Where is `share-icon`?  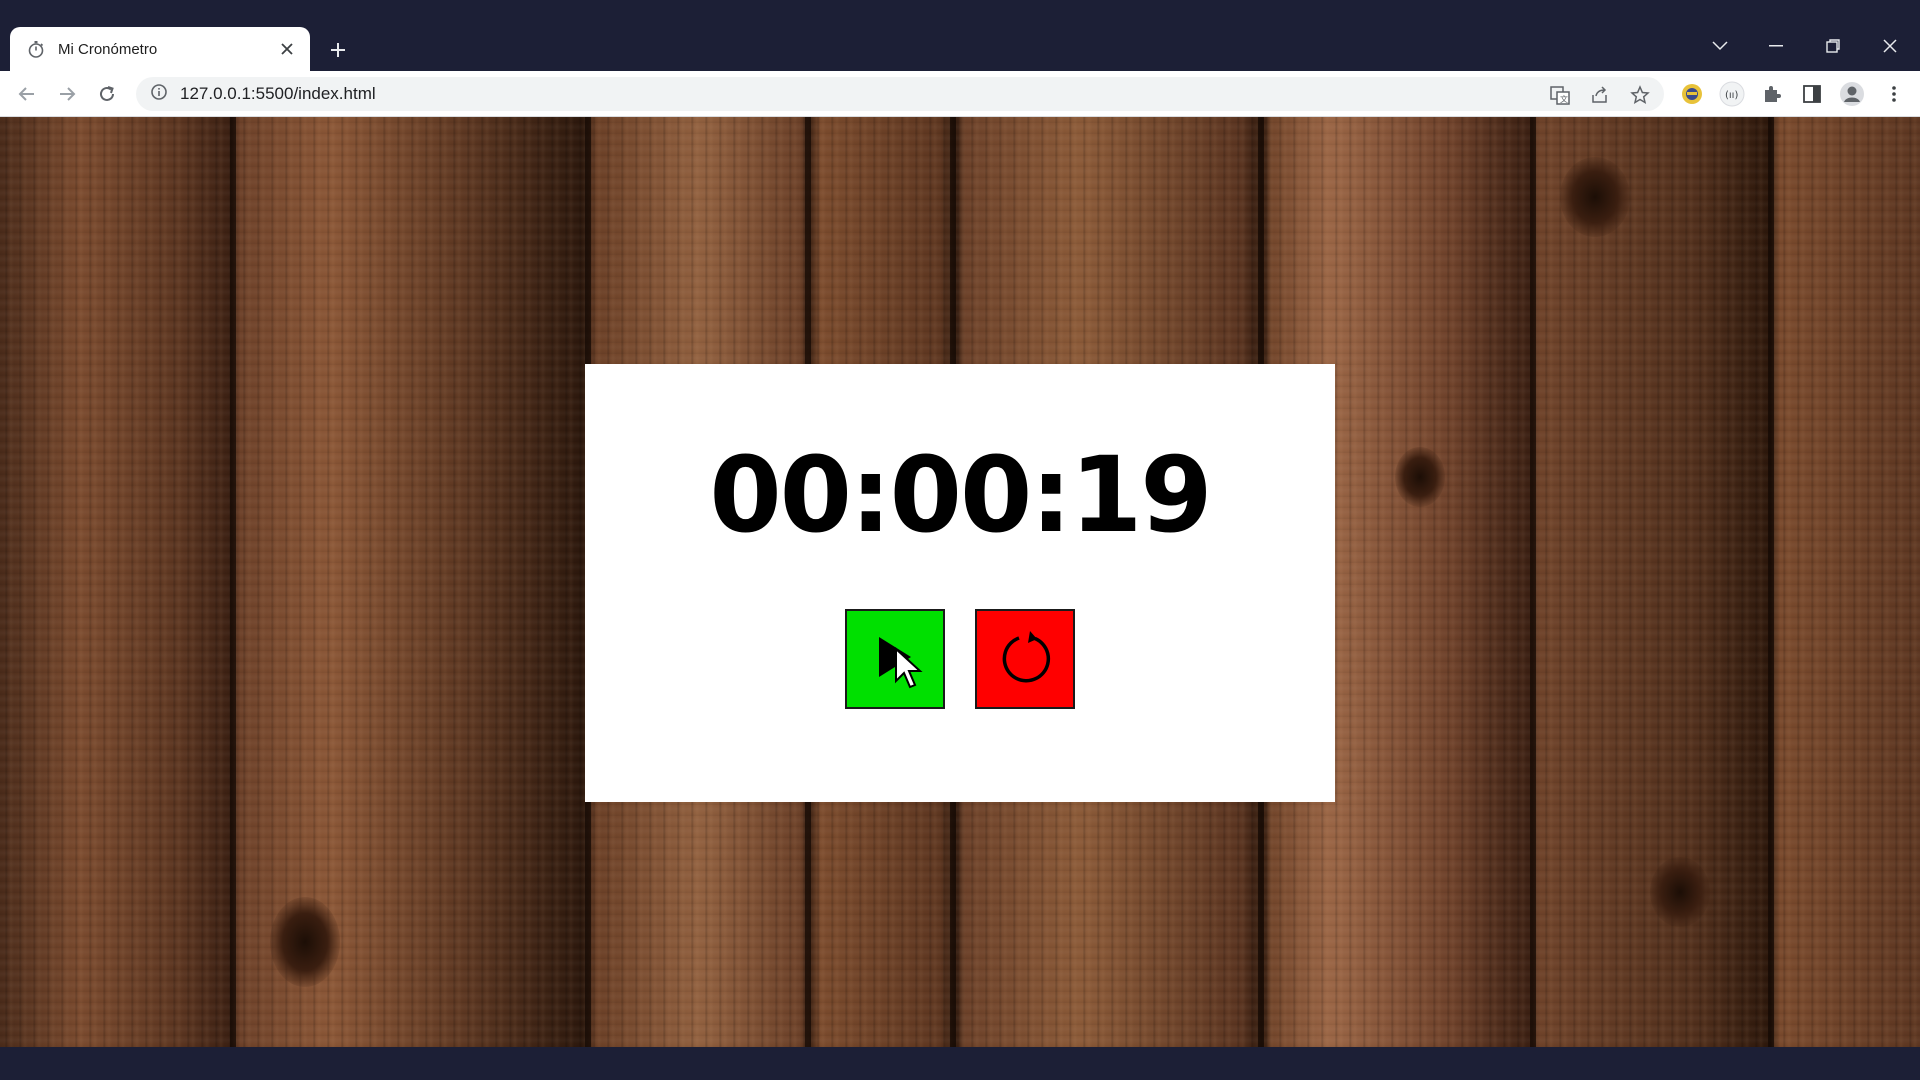 share-icon is located at coordinates (1600, 95).